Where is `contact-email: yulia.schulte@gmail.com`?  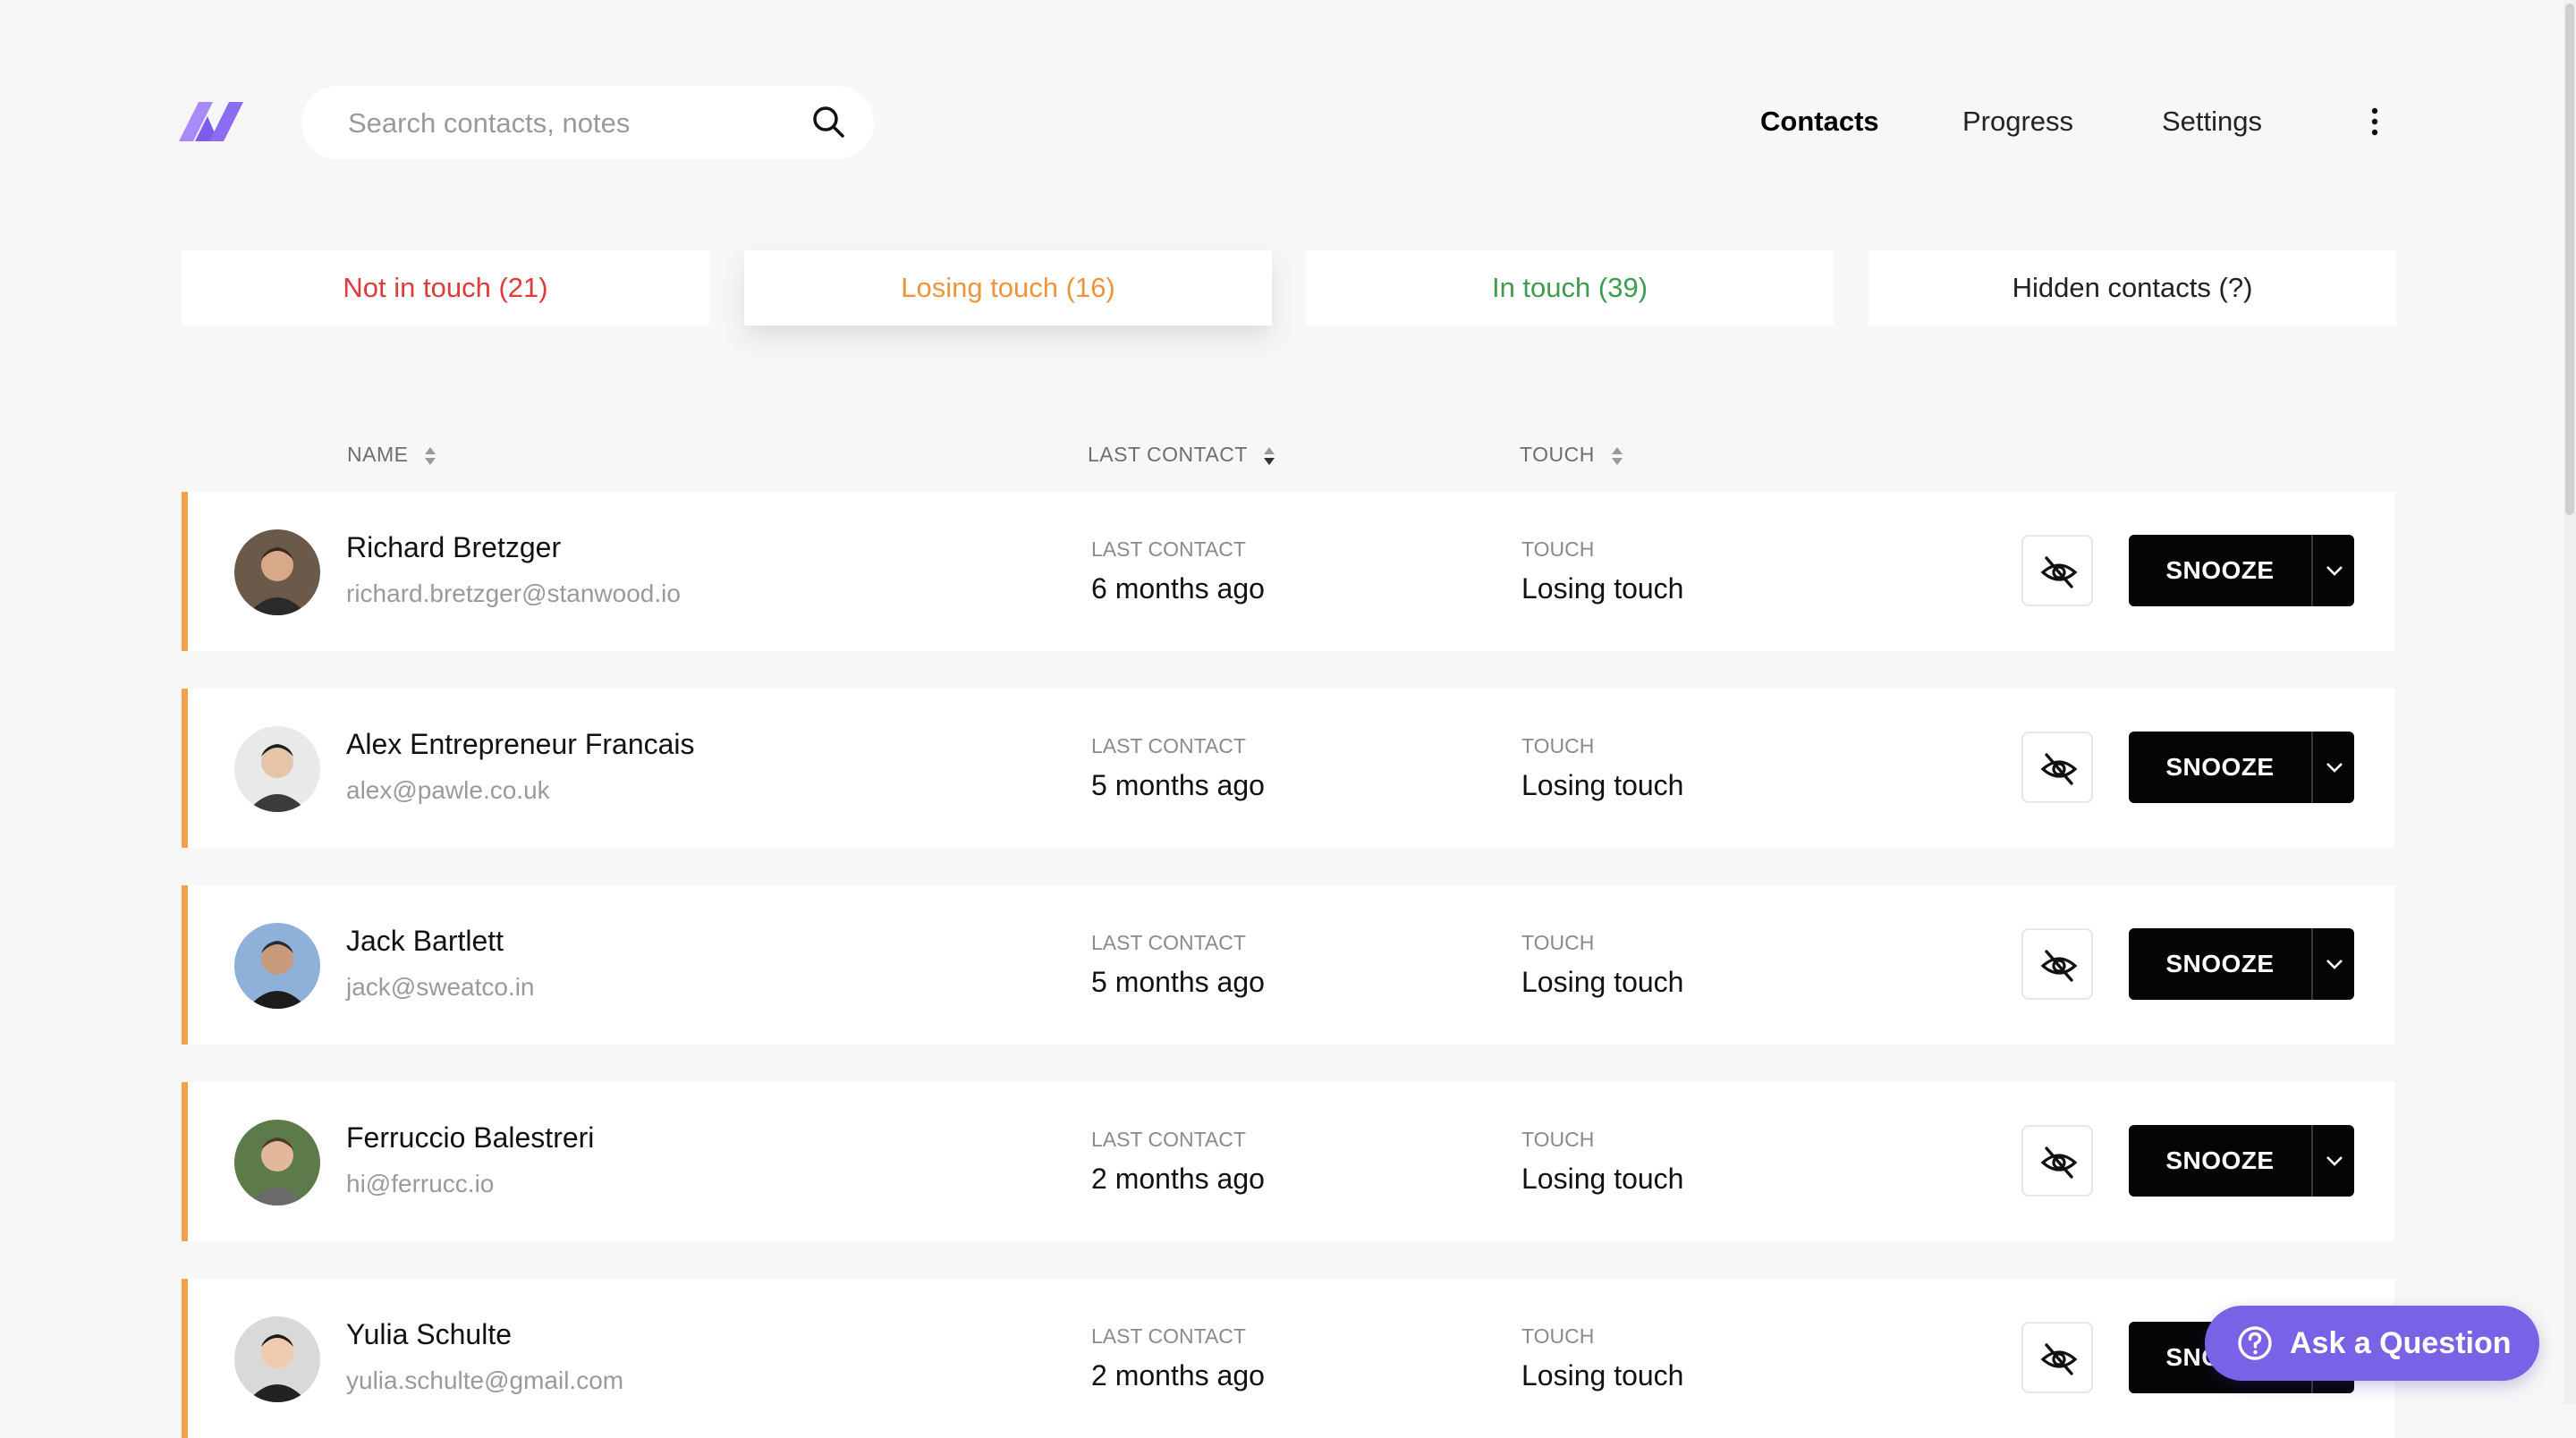 contact-email: yulia.schulte@gmail.com is located at coordinates (485, 1380).